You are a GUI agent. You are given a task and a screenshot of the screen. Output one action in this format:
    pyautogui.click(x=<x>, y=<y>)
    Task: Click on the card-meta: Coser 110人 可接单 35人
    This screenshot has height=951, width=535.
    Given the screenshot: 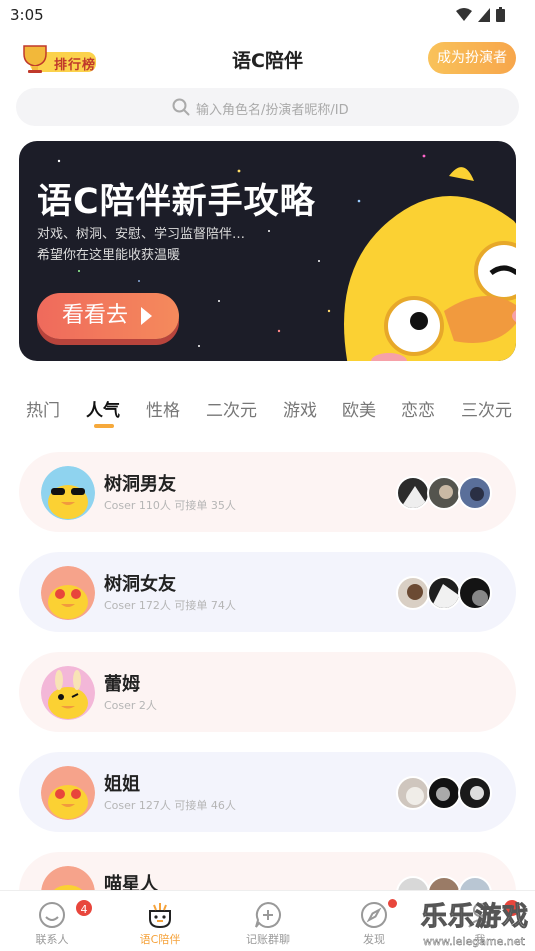 What is the action you would take?
    pyautogui.click(x=170, y=505)
    